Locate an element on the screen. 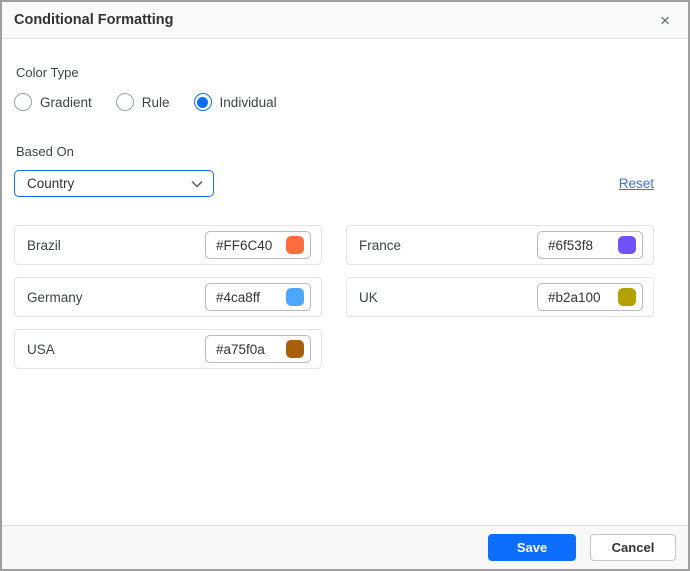 This screenshot has height=571, width=690. based-on-selected-value: Country is located at coordinates (51, 183).